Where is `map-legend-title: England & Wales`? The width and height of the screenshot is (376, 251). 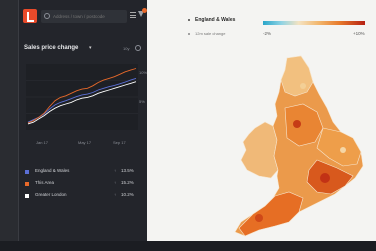 map-legend-title: England & Wales is located at coordinates (215, 20).